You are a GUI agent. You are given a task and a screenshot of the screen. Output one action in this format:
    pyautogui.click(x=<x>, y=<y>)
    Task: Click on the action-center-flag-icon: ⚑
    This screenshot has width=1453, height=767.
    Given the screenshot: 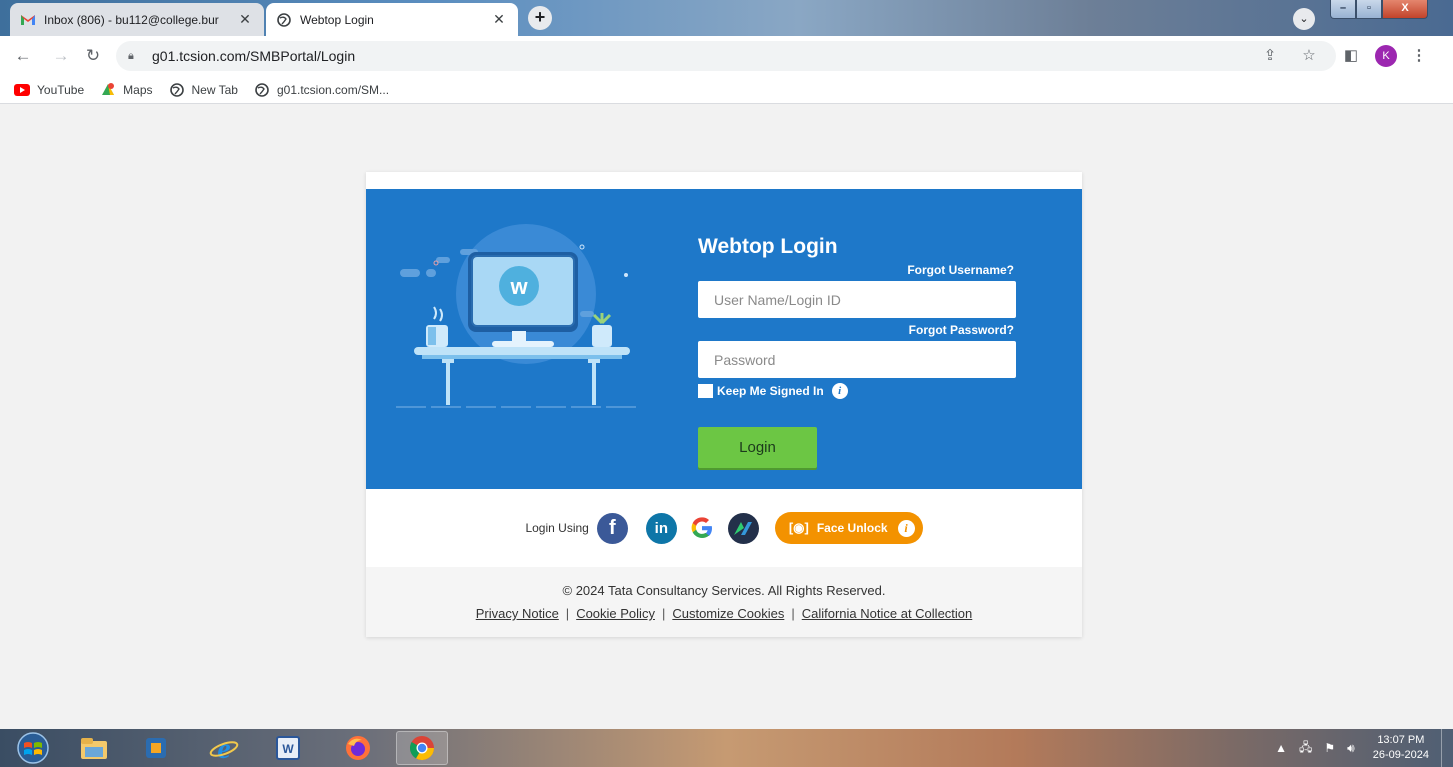 What is the action you would take?
    pyautogui.click(x=1329, y=748)
    